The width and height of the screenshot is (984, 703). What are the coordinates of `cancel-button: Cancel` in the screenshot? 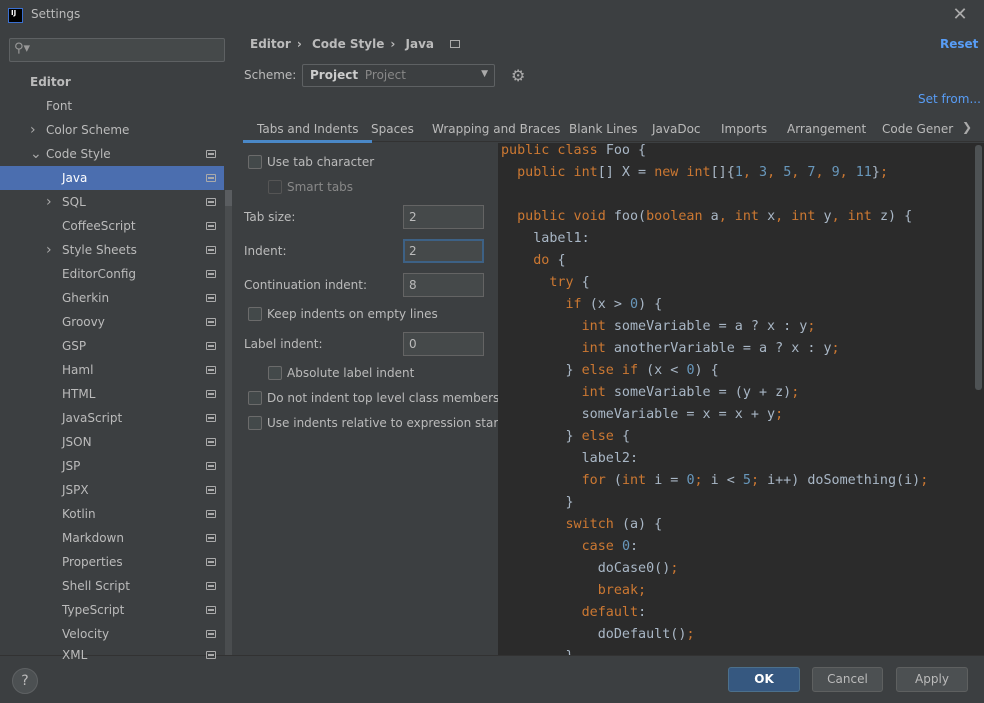 It's located at (847, 679).